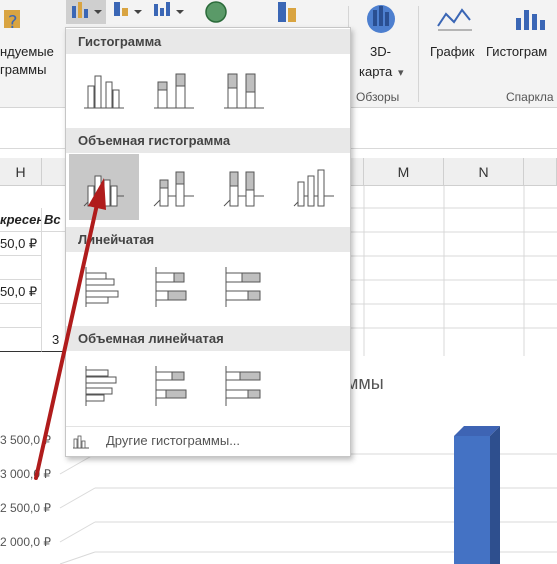  What do you see at coordinates (127, 11) in the screenshot?
I see `hierarchy-chart-icon` at bounding box center [127, 11].